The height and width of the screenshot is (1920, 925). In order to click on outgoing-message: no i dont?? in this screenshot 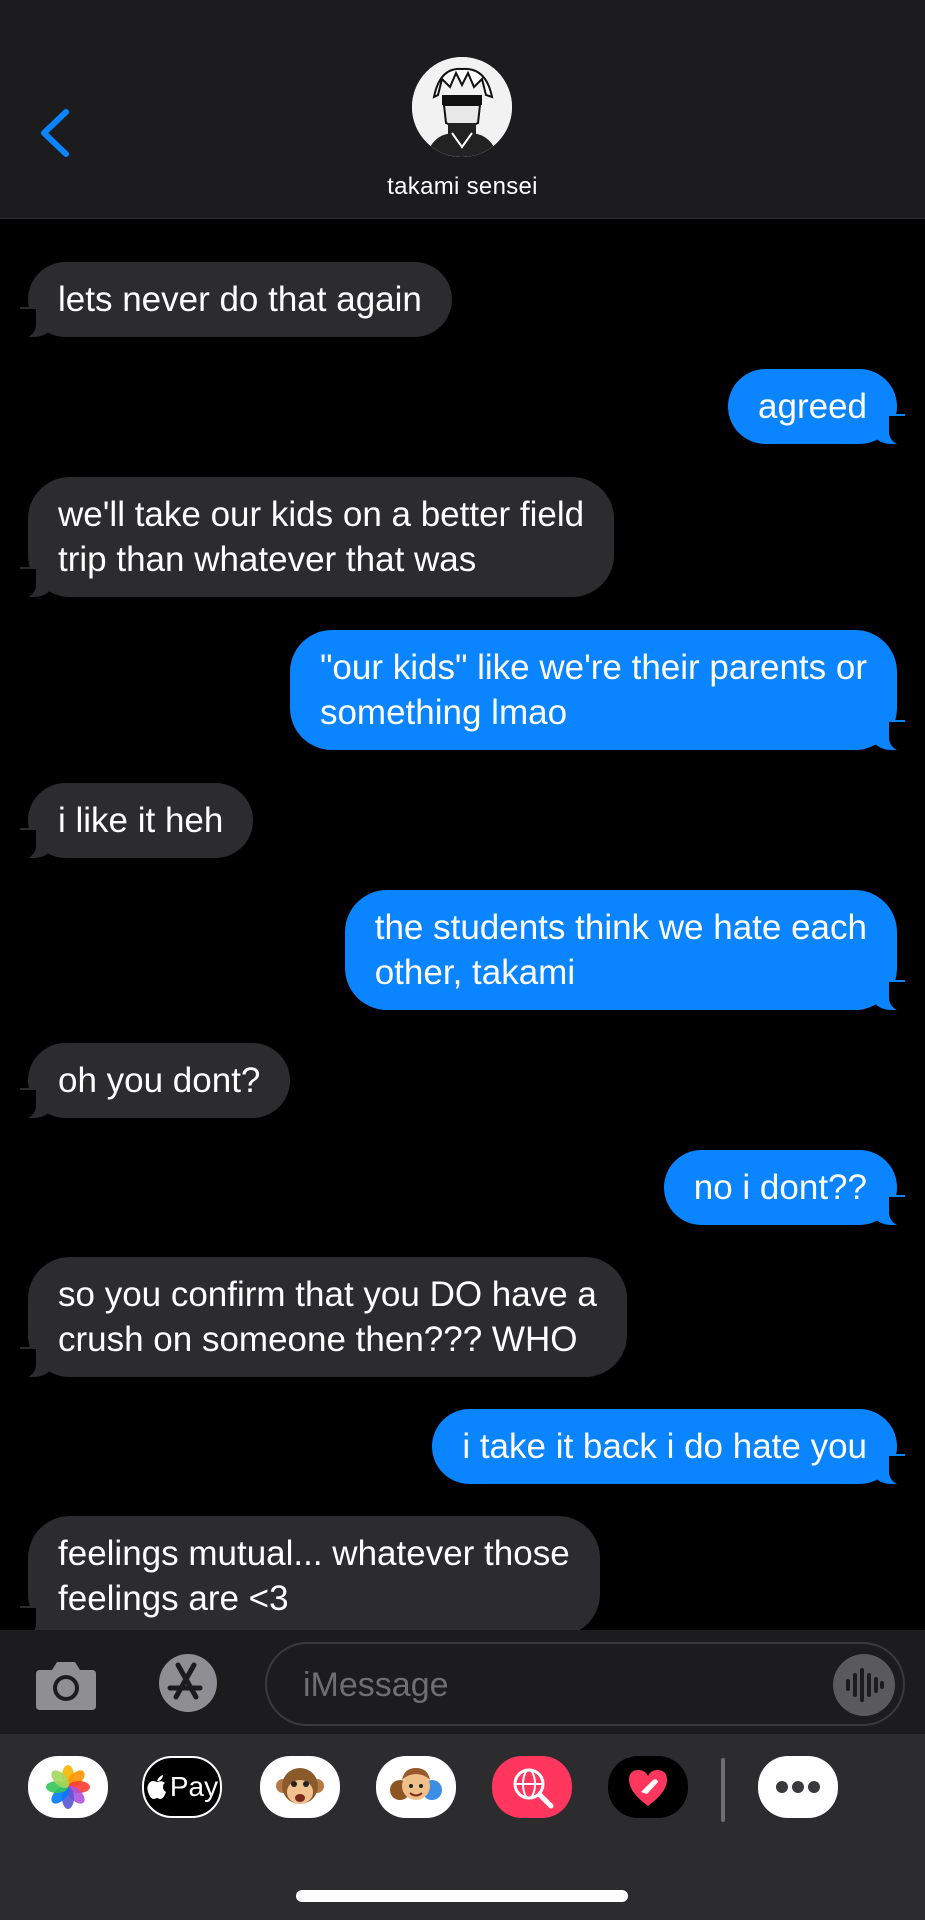, I will do `click(791, 1188)`.